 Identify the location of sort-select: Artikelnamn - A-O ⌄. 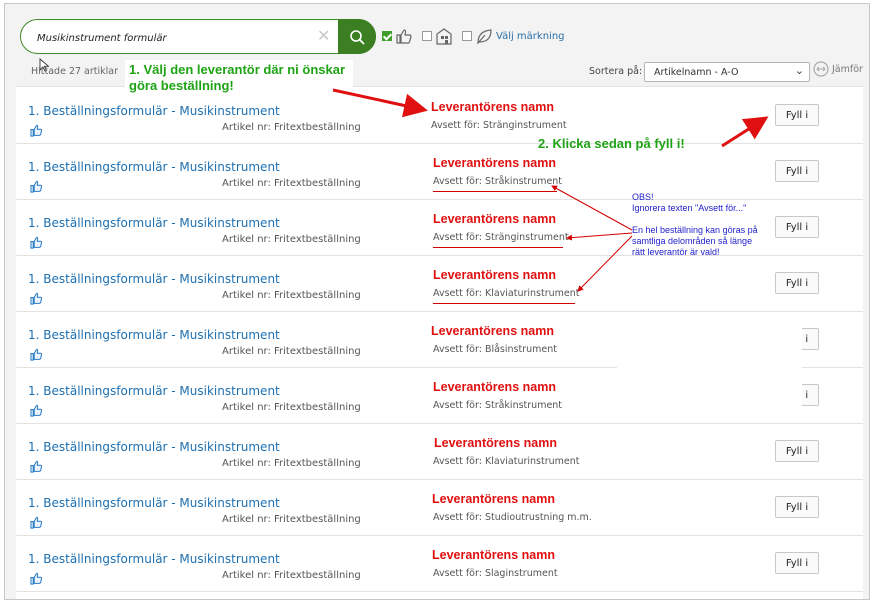
(727, 72).